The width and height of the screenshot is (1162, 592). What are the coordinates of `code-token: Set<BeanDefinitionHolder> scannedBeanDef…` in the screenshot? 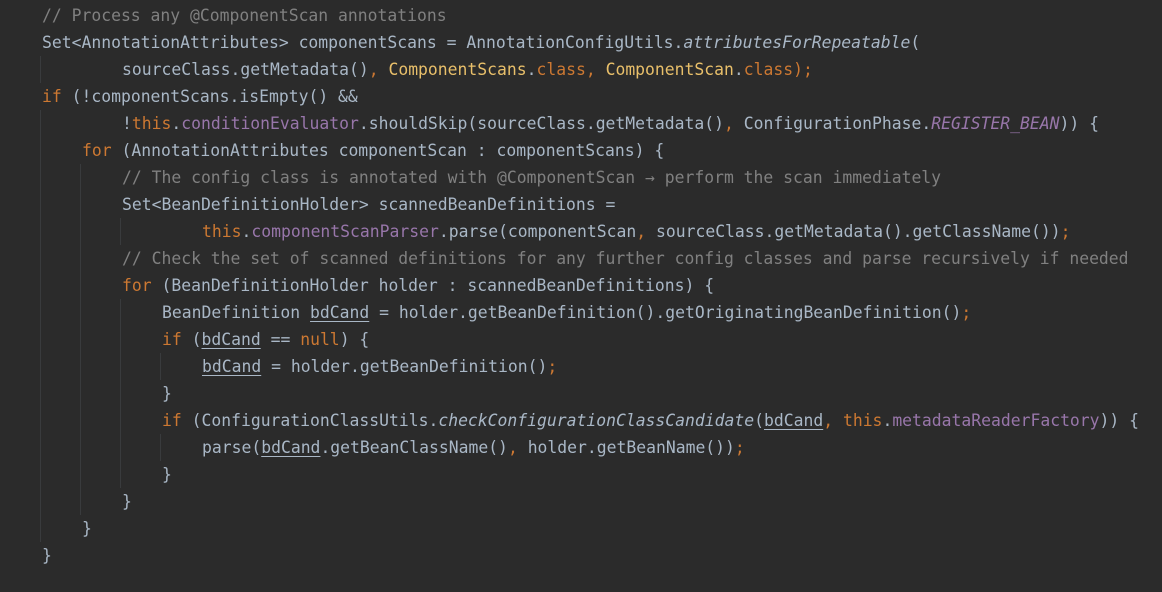 It's located at (369, 204).